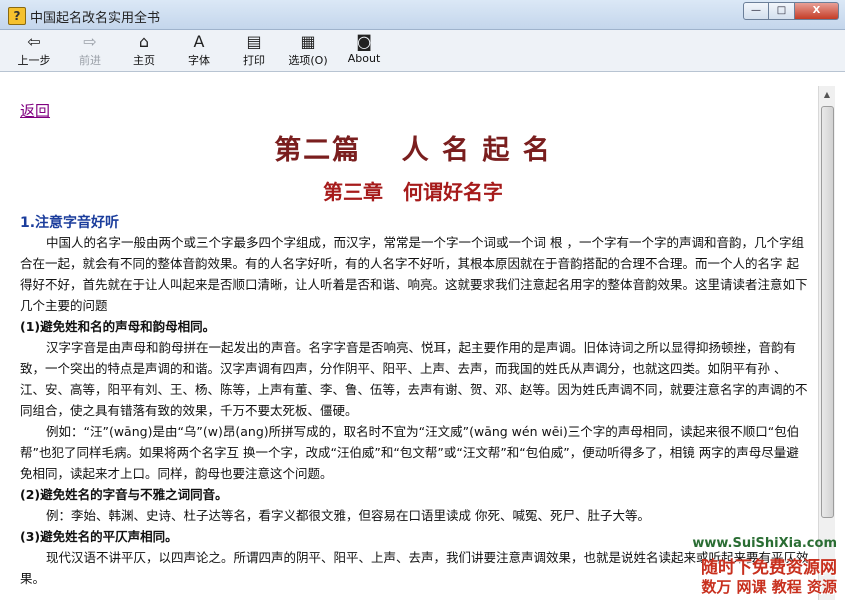 The image size is (845, 600). Describe the element at coordinates (35, 110) in the screenshot. I see `back-link: 返回` at that location.